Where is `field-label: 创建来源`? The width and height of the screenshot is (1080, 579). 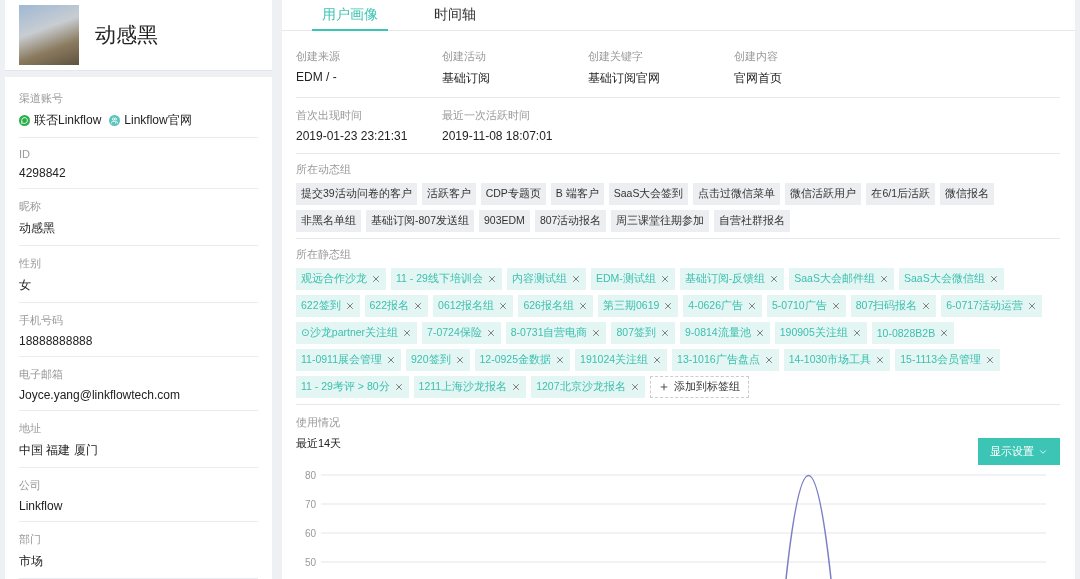 field-label: 创建来源 is located at coordinates (318, 56).